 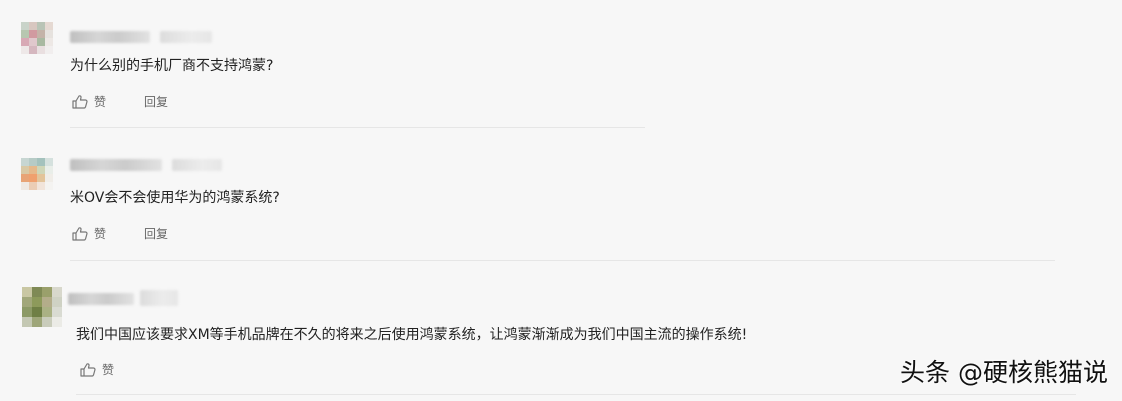 I want to click on watermark: 头条 @硬核熊猫说, so click(x=1004, y=372).